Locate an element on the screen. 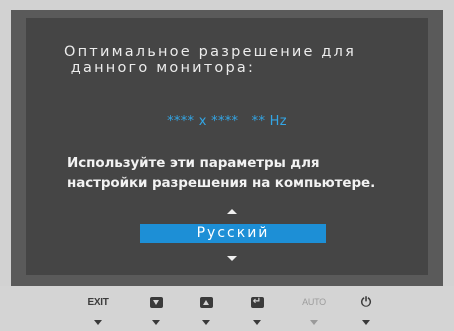 The image size is (454, 331). power-pointer-icon is located at coordinates (366, 322).